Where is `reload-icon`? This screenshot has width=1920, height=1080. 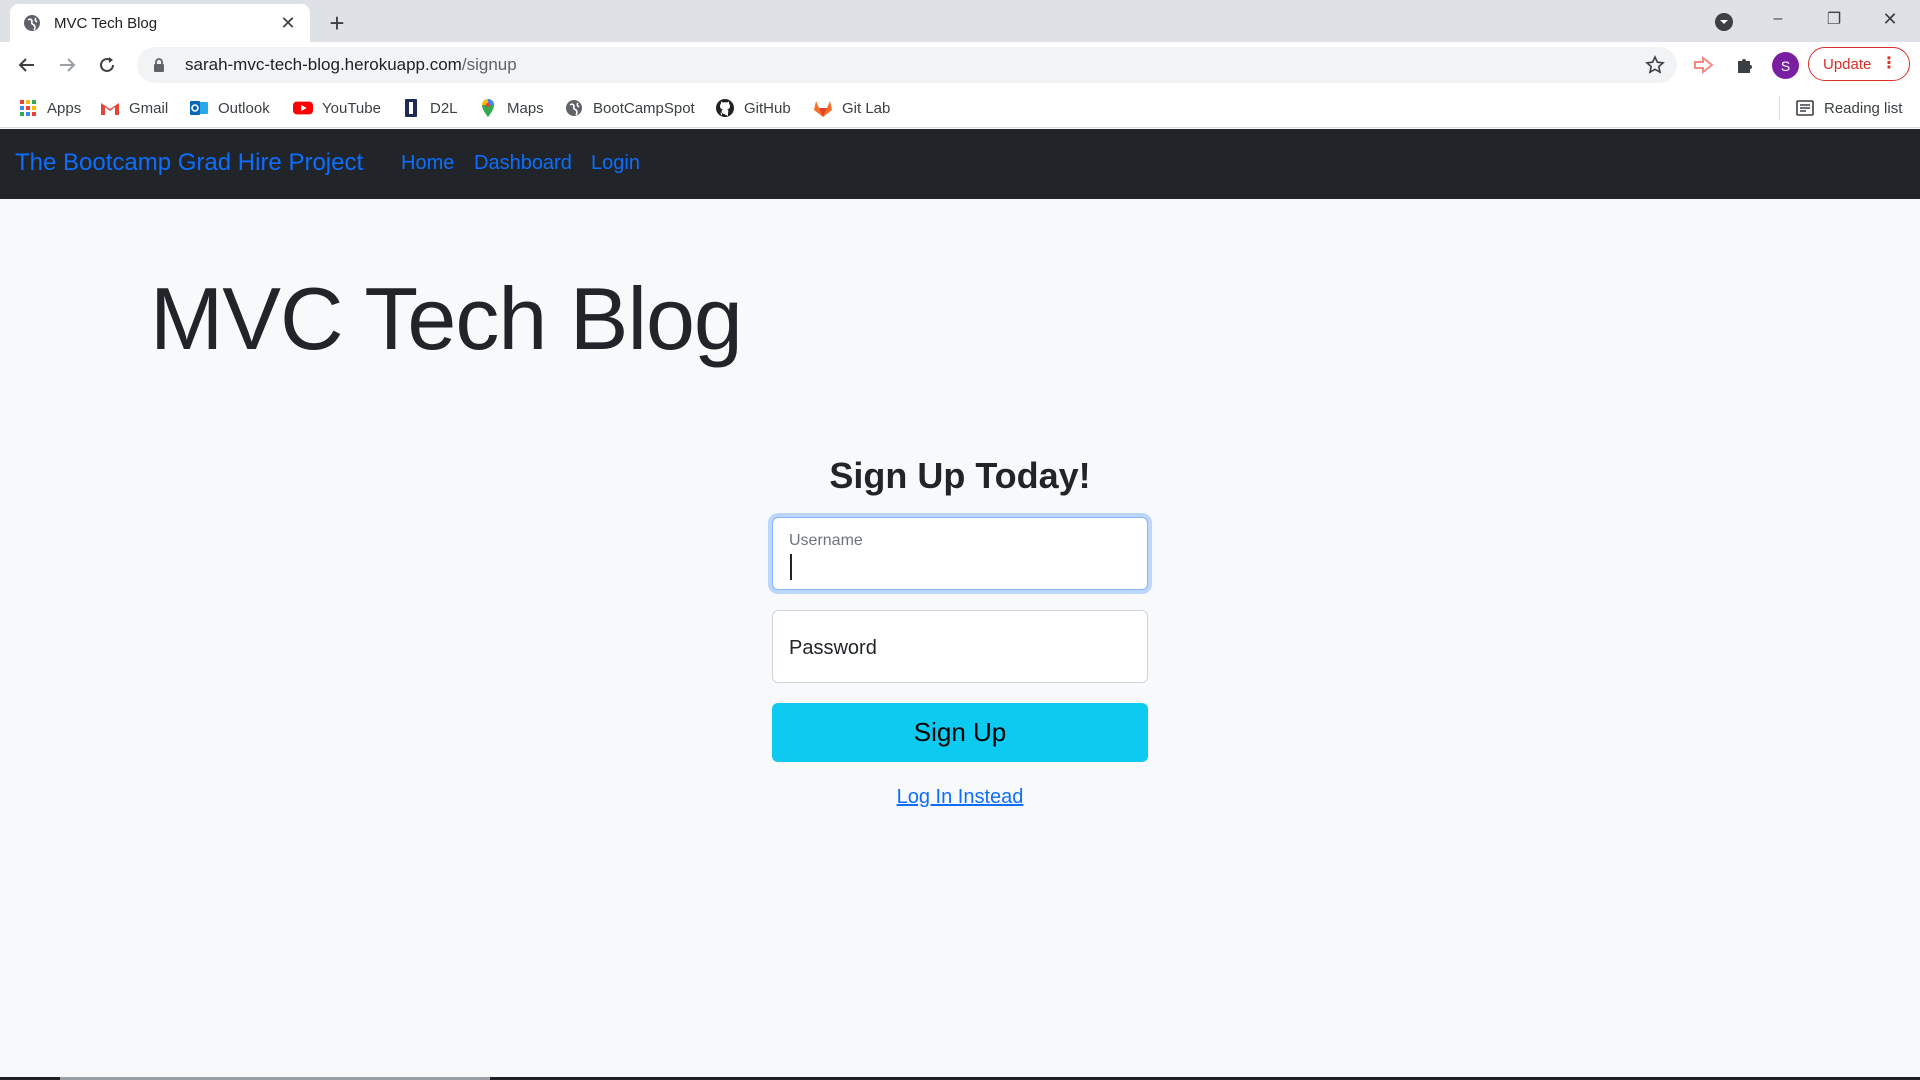 reload-icon is located at coordinates (107, 65).